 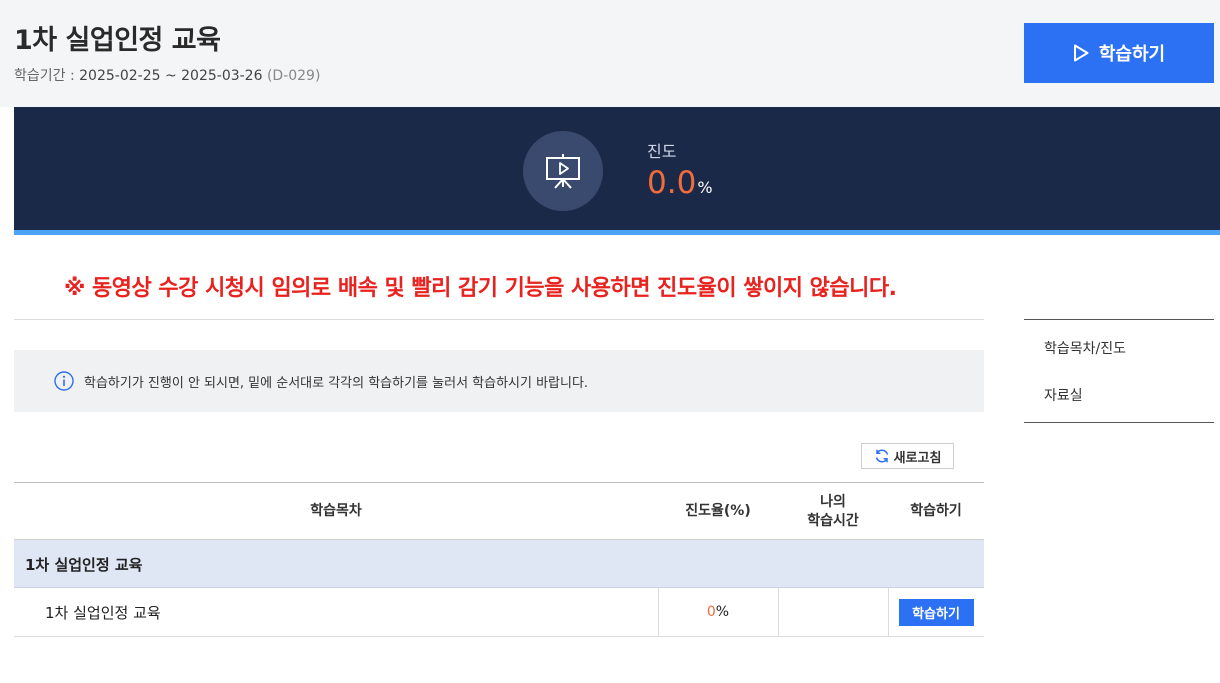 I want to click on progress-label: 진도, so click(x=662, y=151).